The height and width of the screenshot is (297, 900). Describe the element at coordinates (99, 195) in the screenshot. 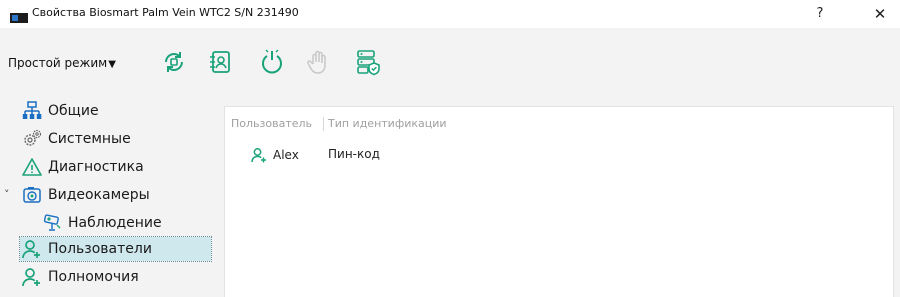

I see `sidebar-item-label: Видеокамеры` at that location.